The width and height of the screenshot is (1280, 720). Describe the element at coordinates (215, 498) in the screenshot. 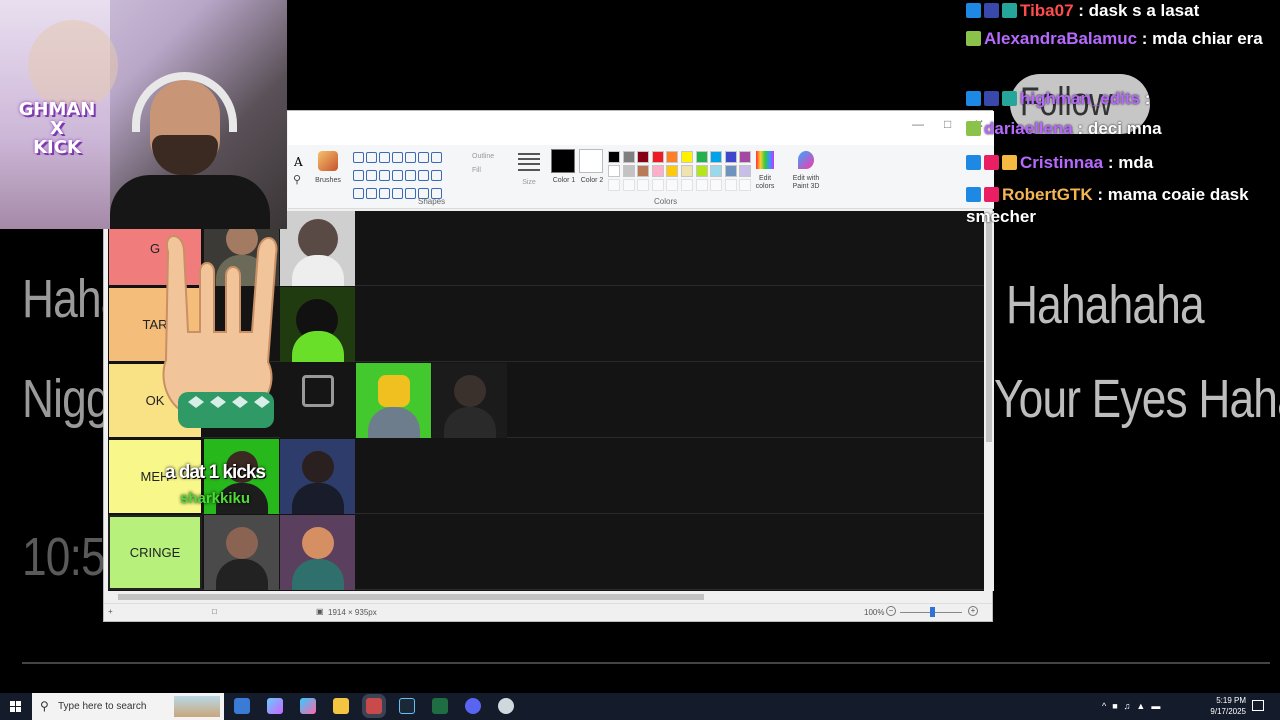

I see `overlay-subcaption: sharkkiku` at that location.